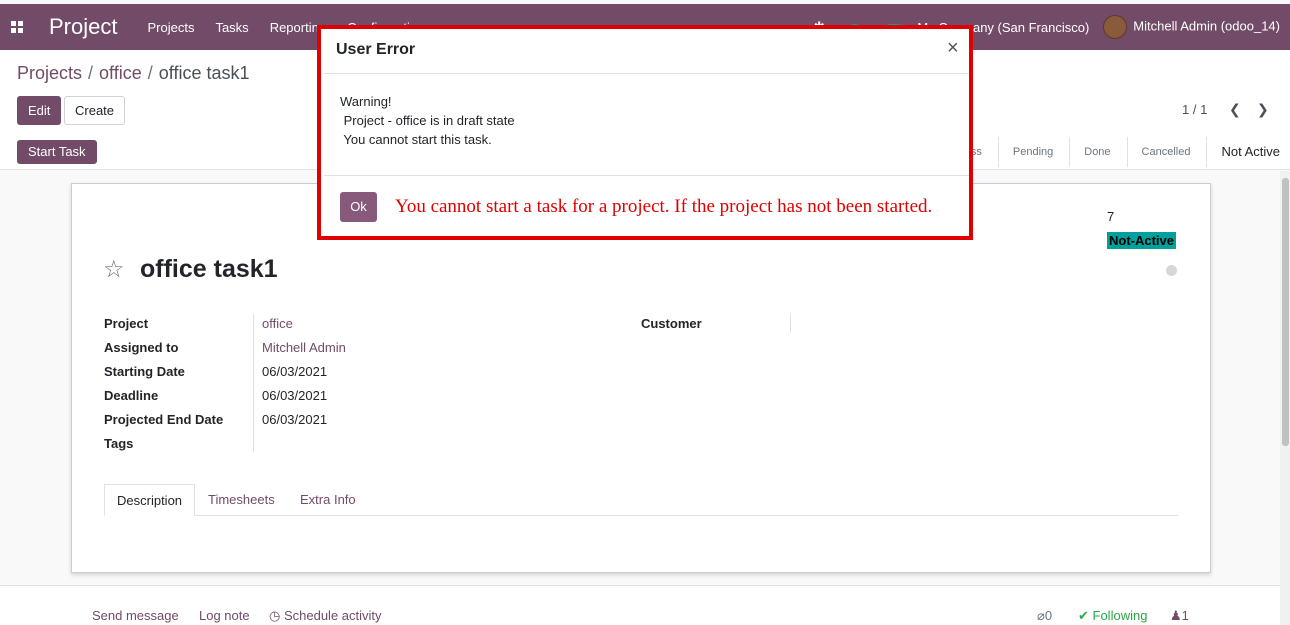 Image resolution: width=1290 pixels, height=625 pixels. I want to click on warning-line: You cannot start this task., so click(416, 139).